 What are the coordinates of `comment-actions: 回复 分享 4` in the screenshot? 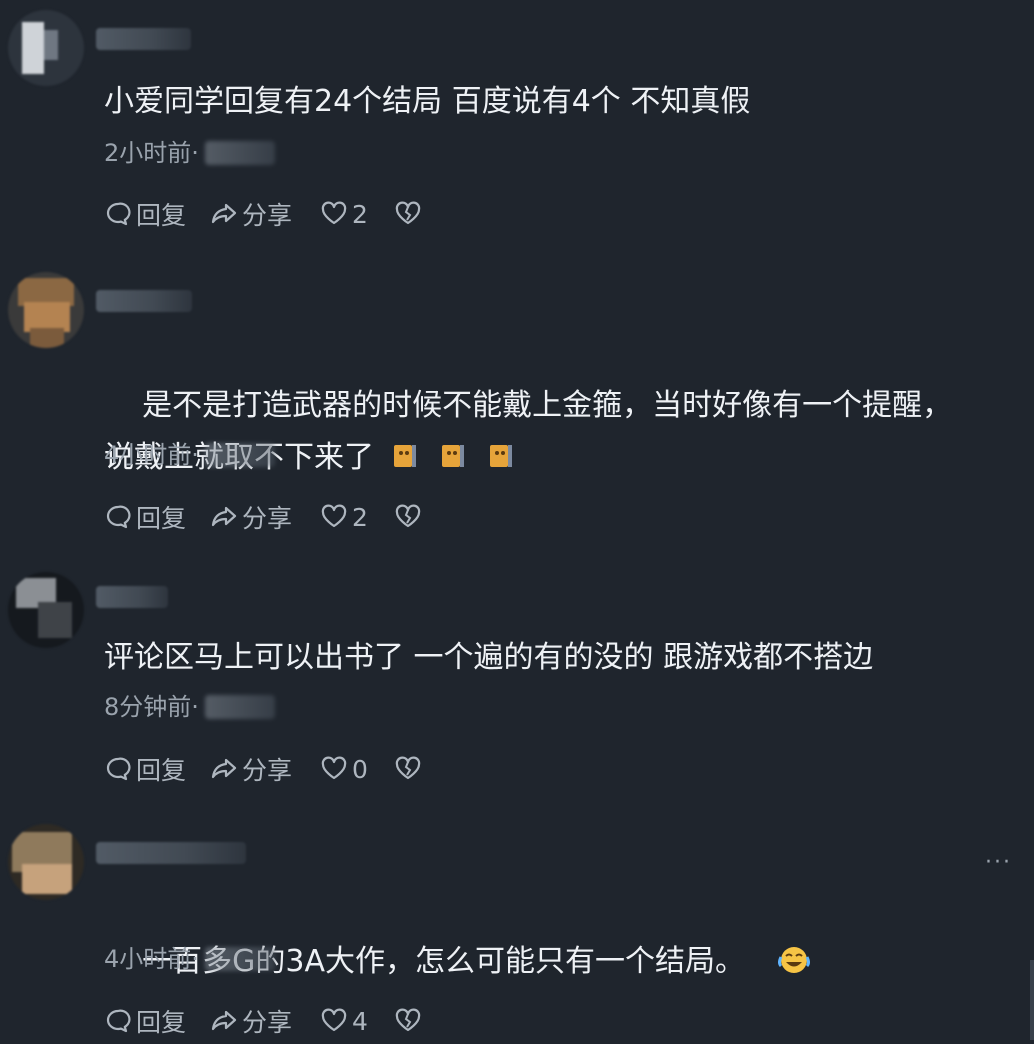 It's located at (263, 1021).